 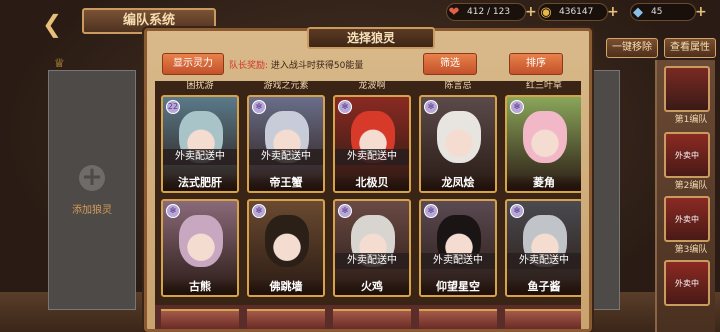 I want to click on gold-bar: ◉ 436147 +, so click(x=578, y=12).